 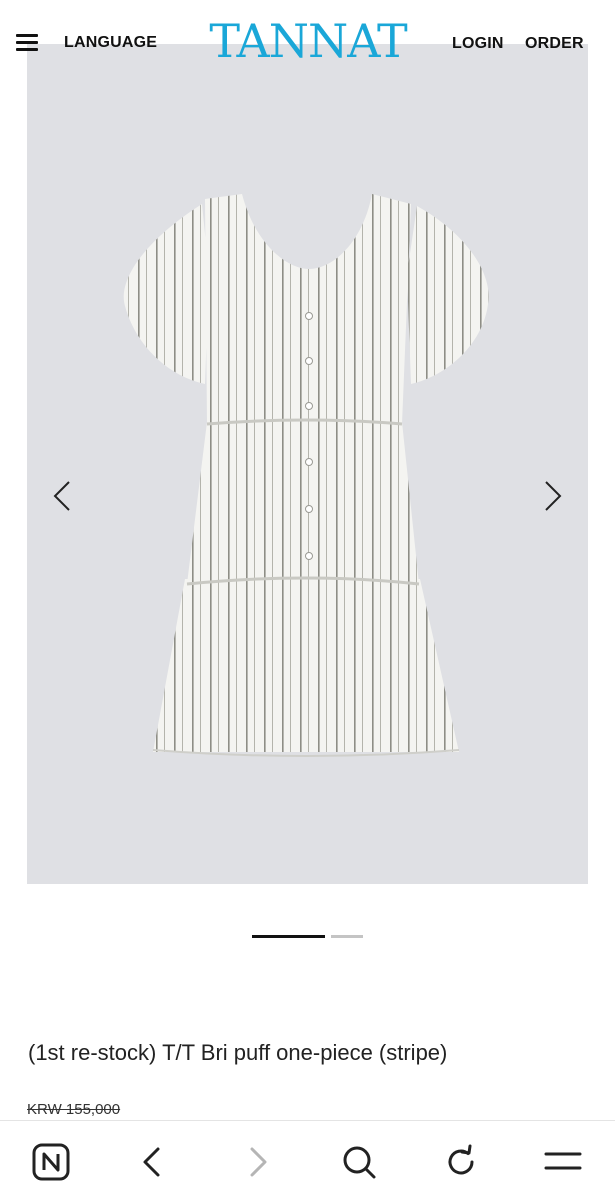 I want to click on brand-logo: TANNAT, so click(x=308, y=41).